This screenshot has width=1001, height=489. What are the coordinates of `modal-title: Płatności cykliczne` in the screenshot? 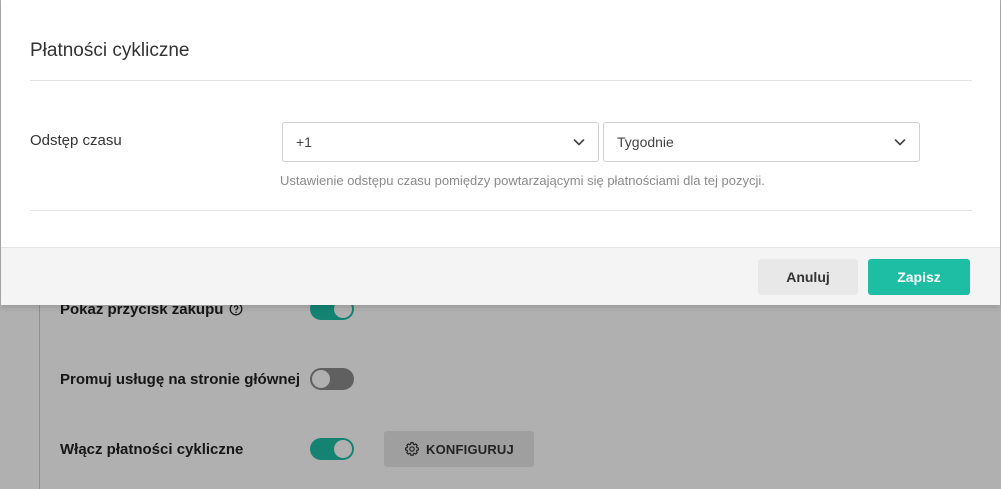 It's located at (110, 50).